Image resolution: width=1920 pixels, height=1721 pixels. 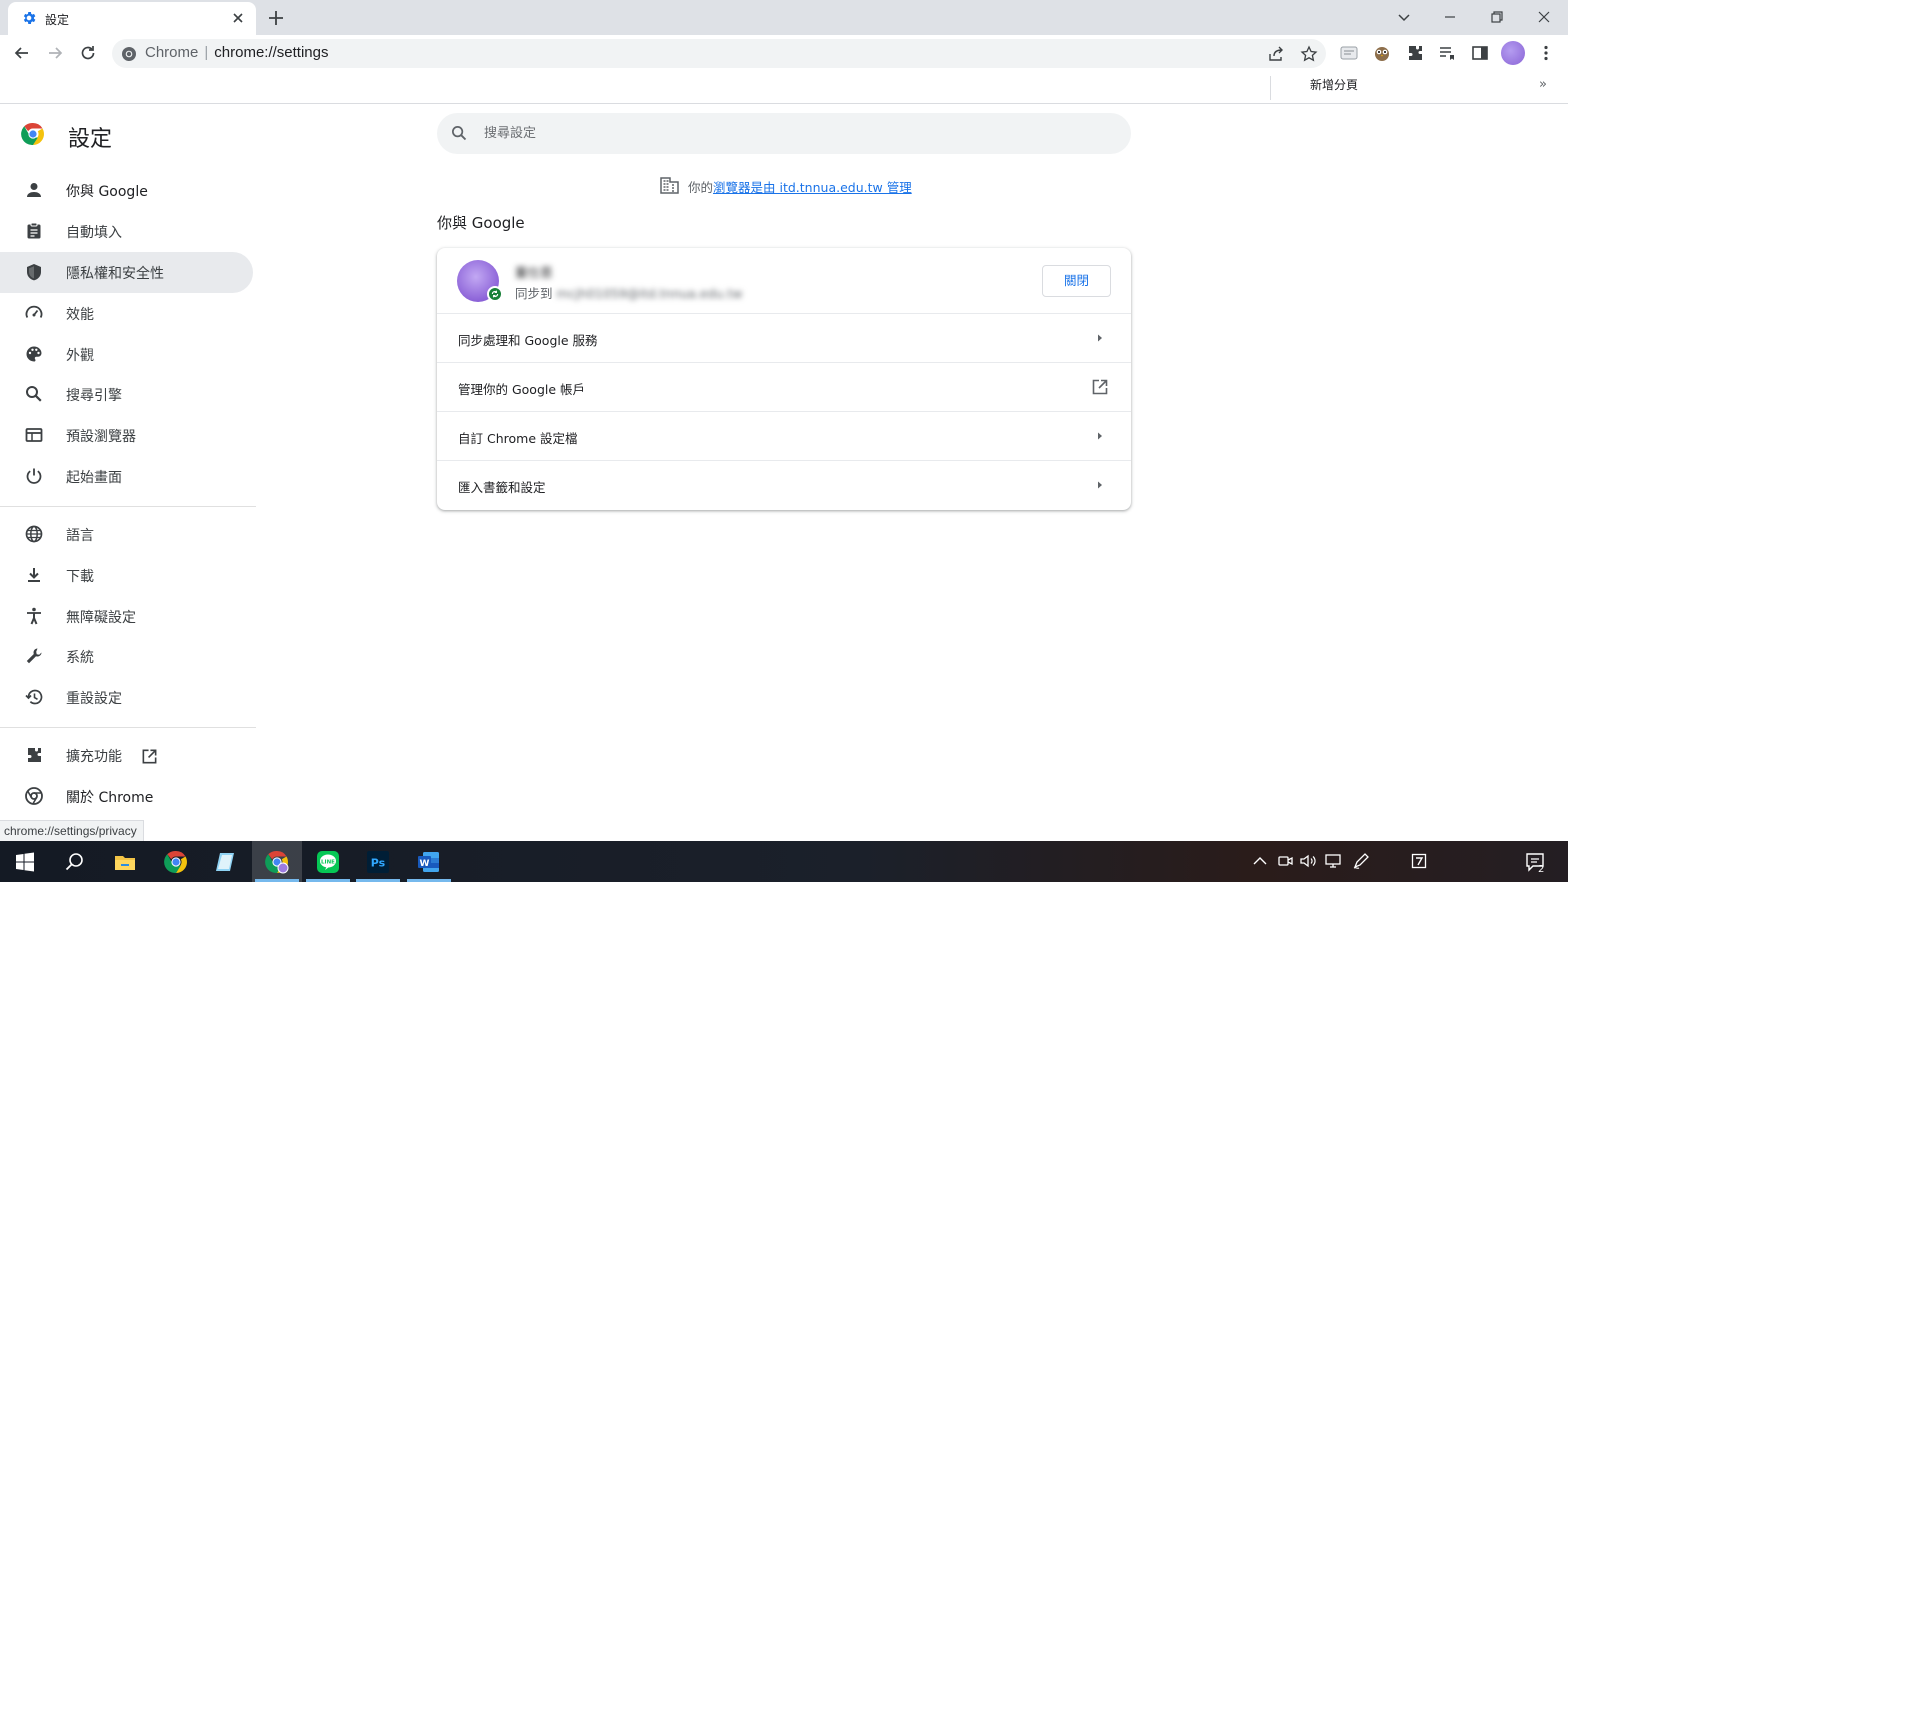 I want to click on settings-search-input, so click(x=784, y=133).